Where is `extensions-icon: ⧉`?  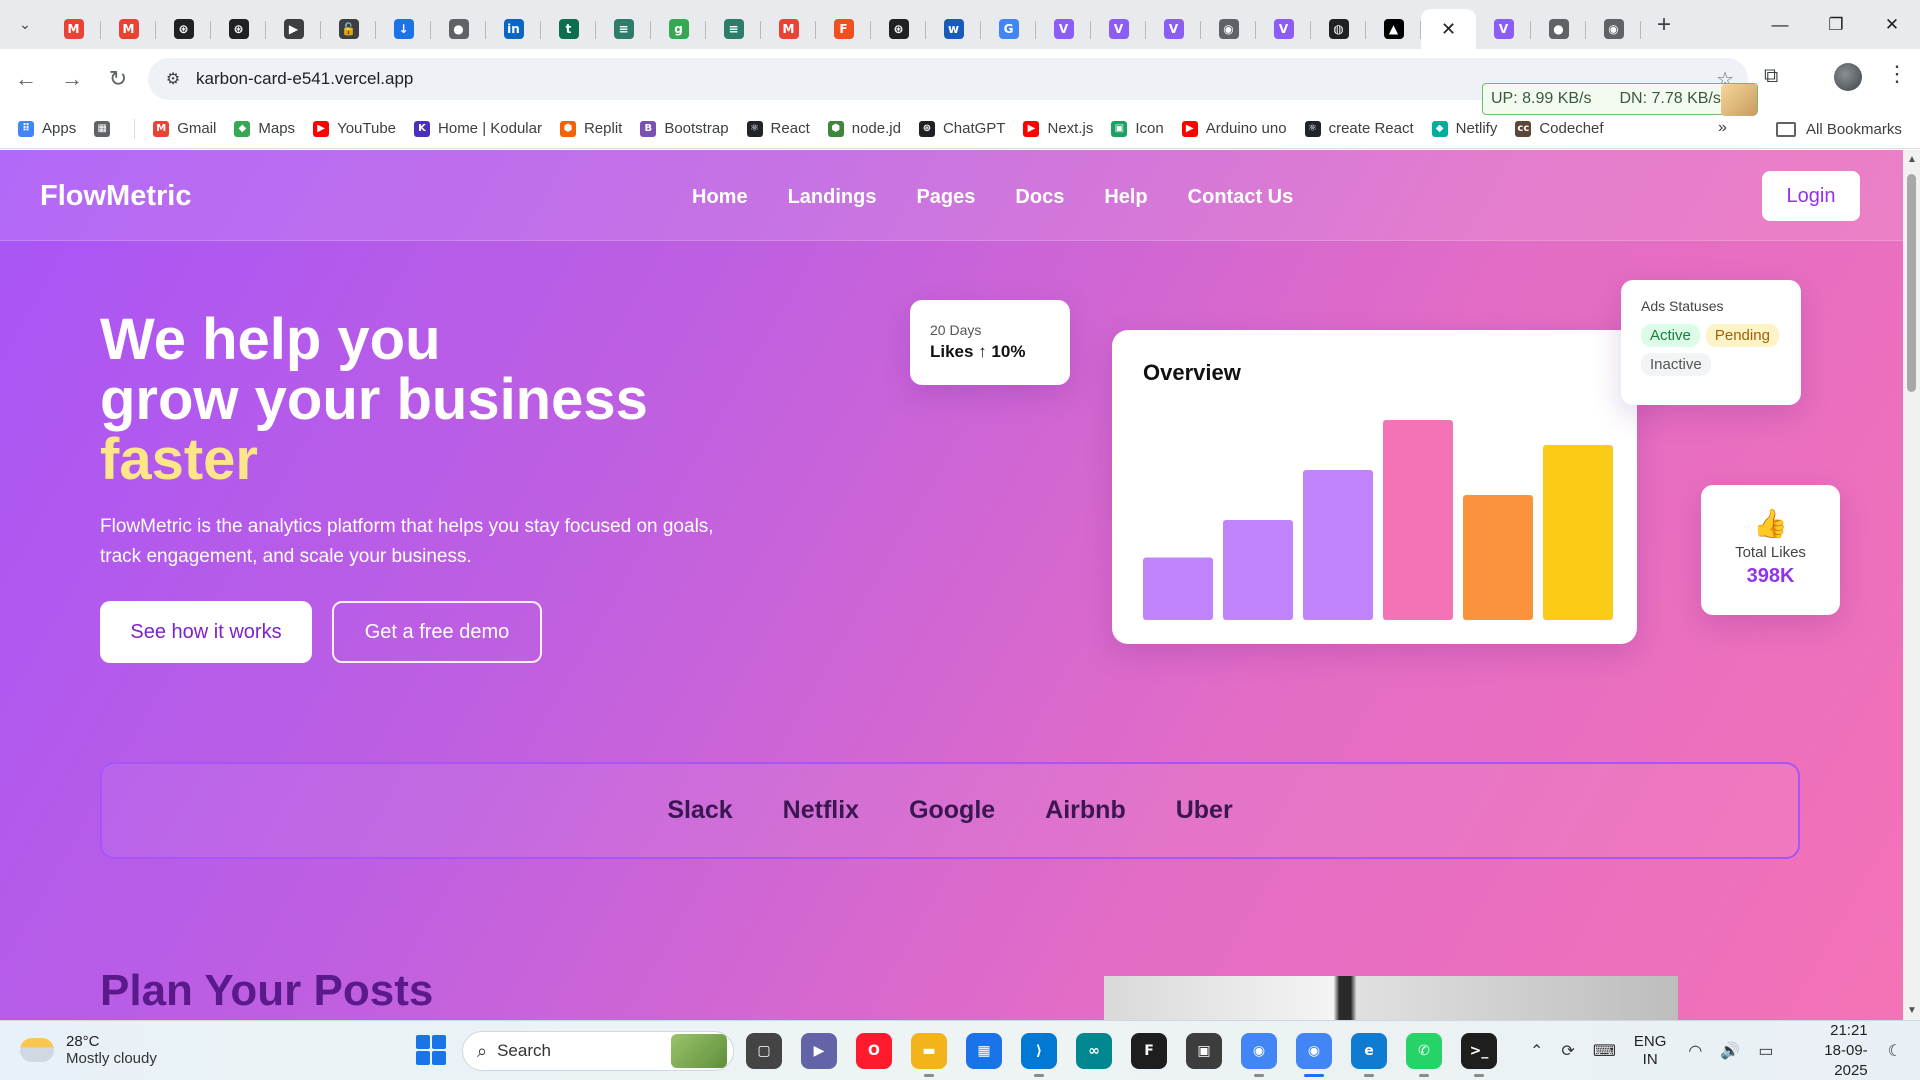
extensions-icon: ⧉ is located at coordinates (1771, 76).